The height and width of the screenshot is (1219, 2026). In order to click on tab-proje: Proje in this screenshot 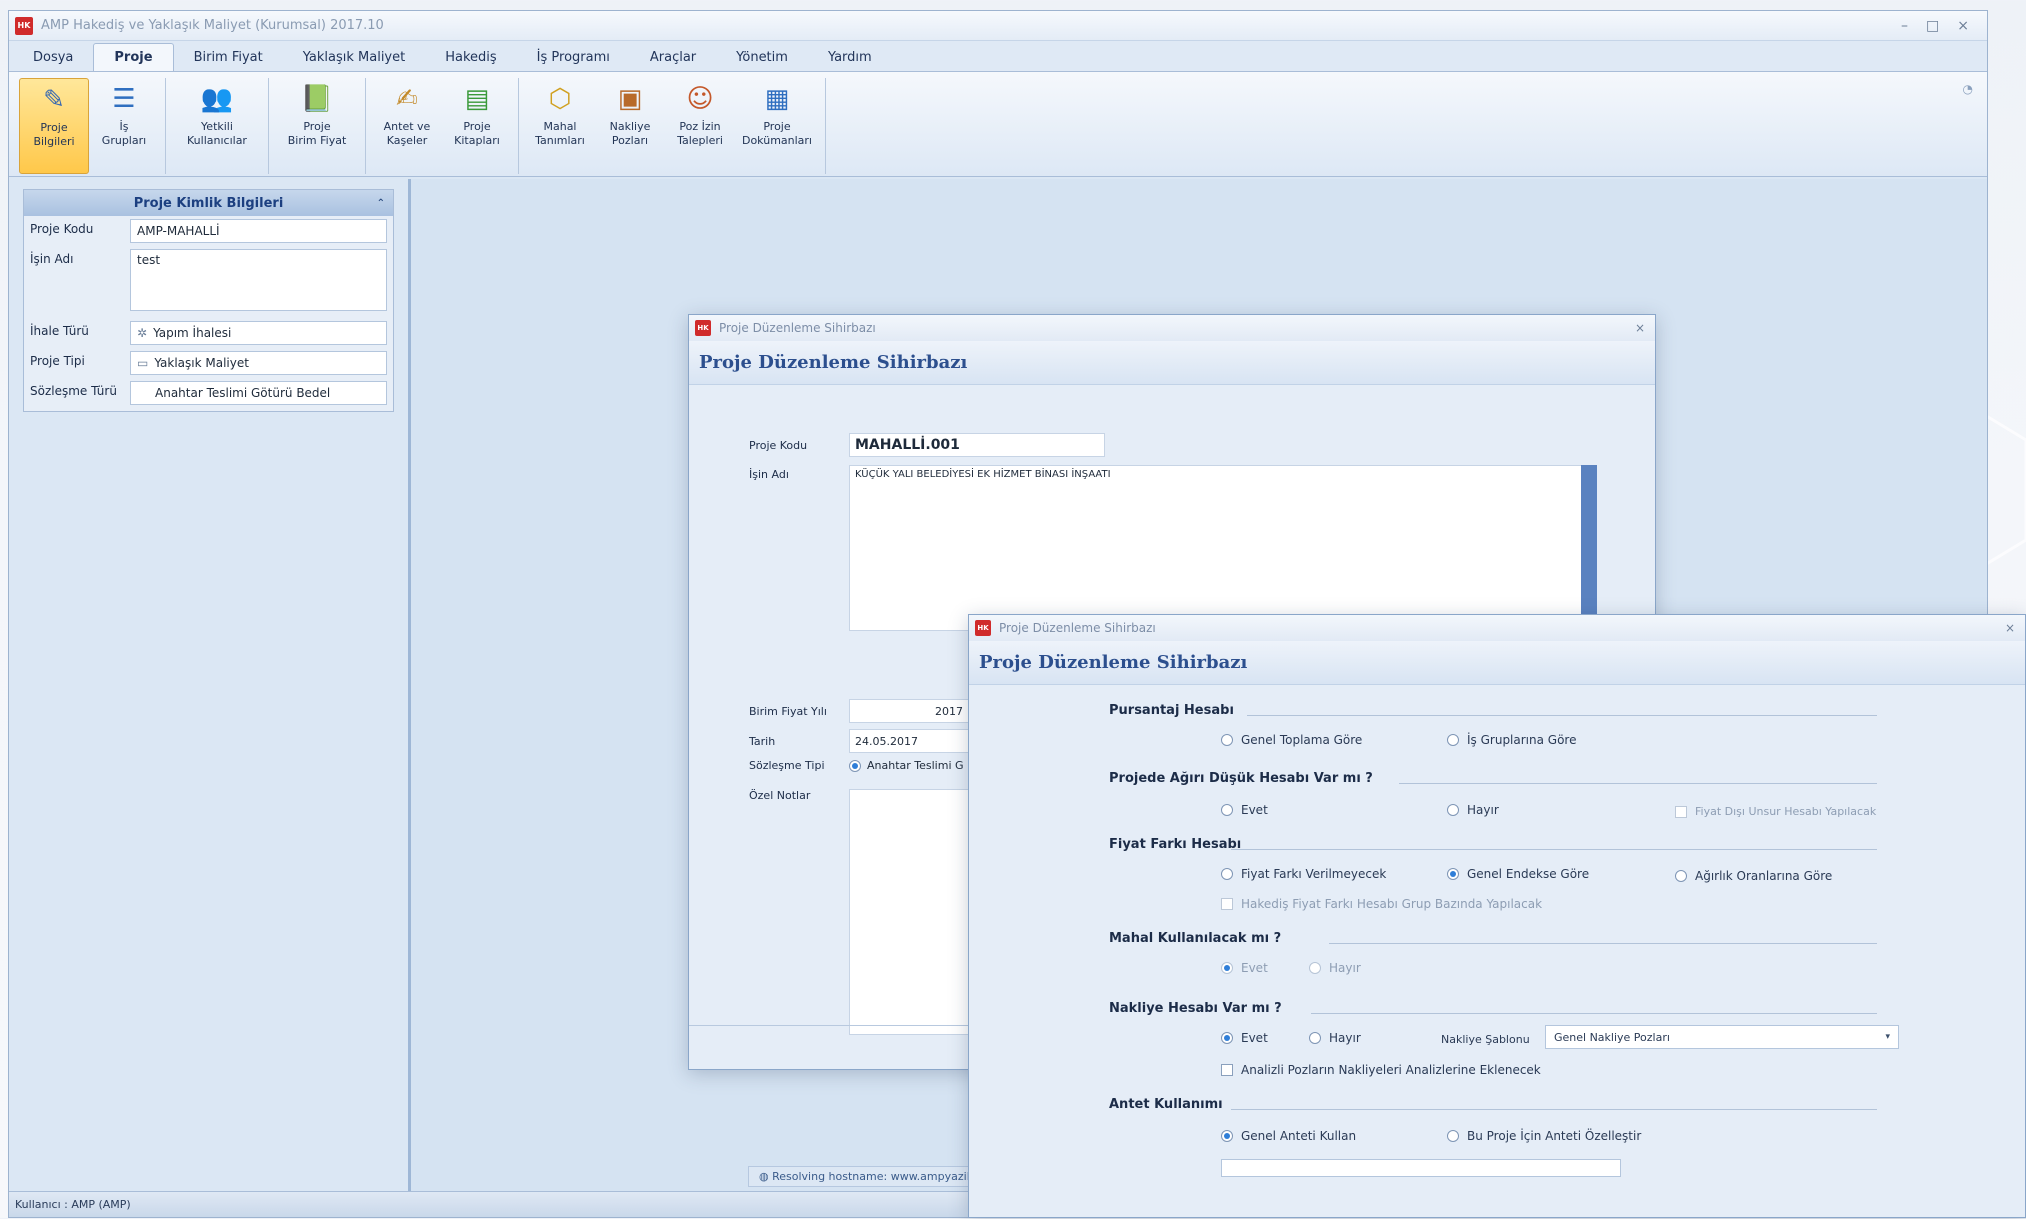, I will do `click(133, 57)`.